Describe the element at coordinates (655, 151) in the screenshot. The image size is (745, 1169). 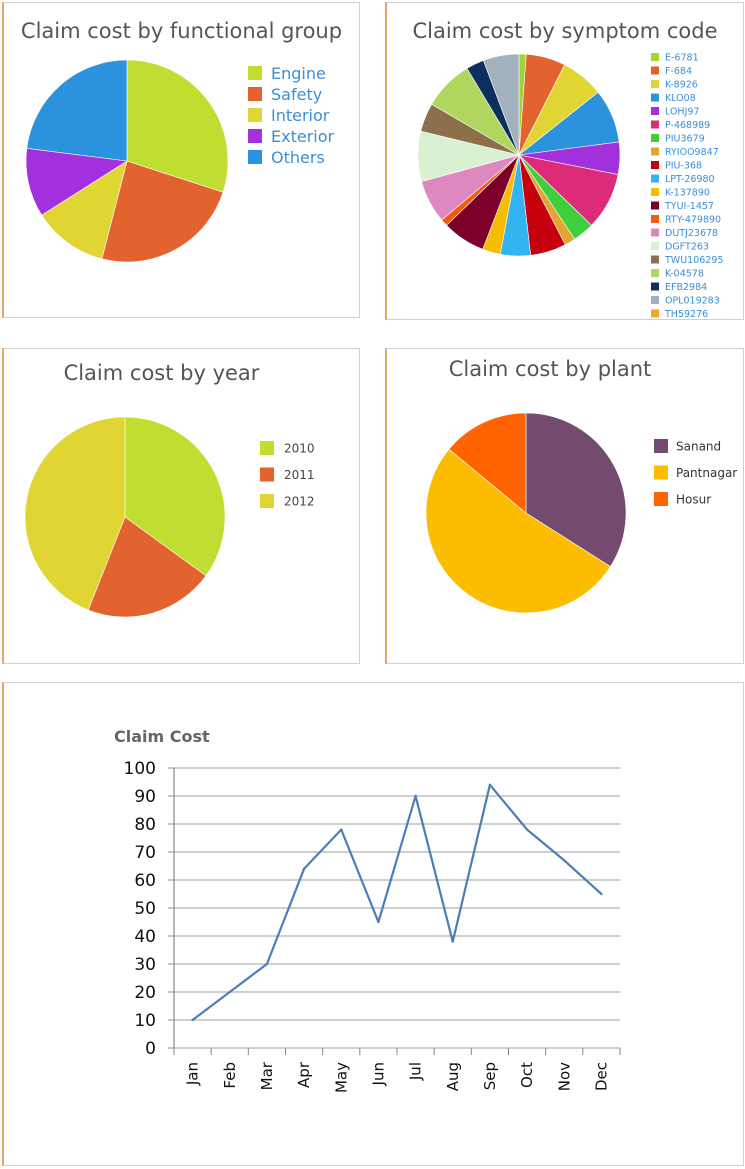
I see `legend-swatch-ryioo9847` at that location.